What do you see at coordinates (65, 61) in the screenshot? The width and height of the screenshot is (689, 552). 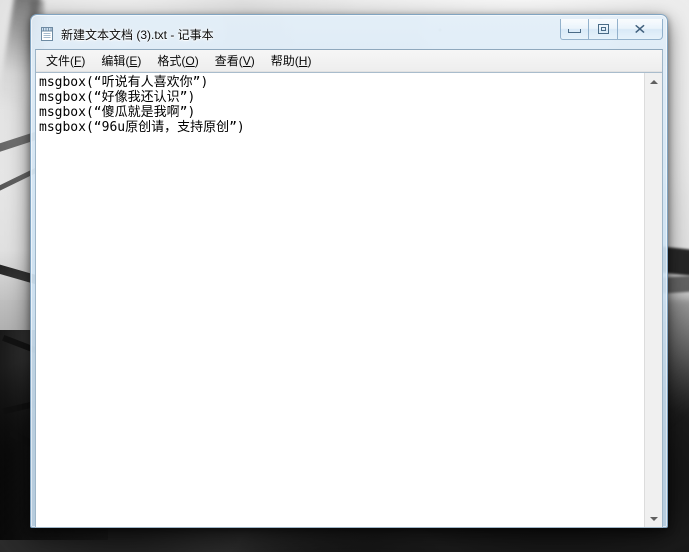 I see `menu-item-file: 文件(F)` at bounding box center [65, 61].